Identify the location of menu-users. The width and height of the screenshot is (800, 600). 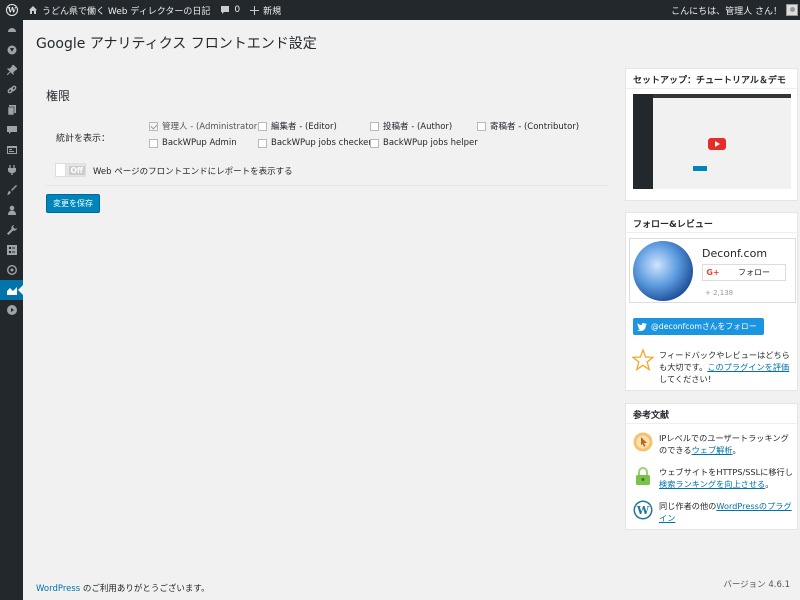
(11, 210).